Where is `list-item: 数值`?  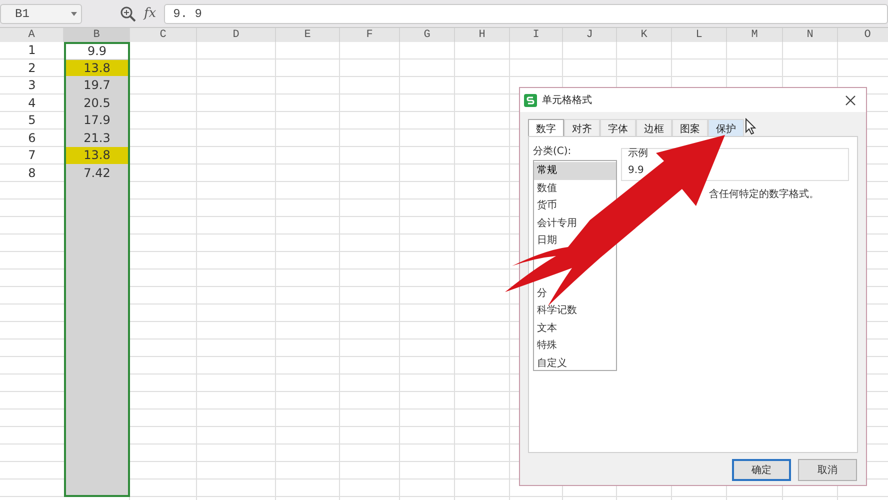
list-item: 数值 is located at coordinates (546, 188).